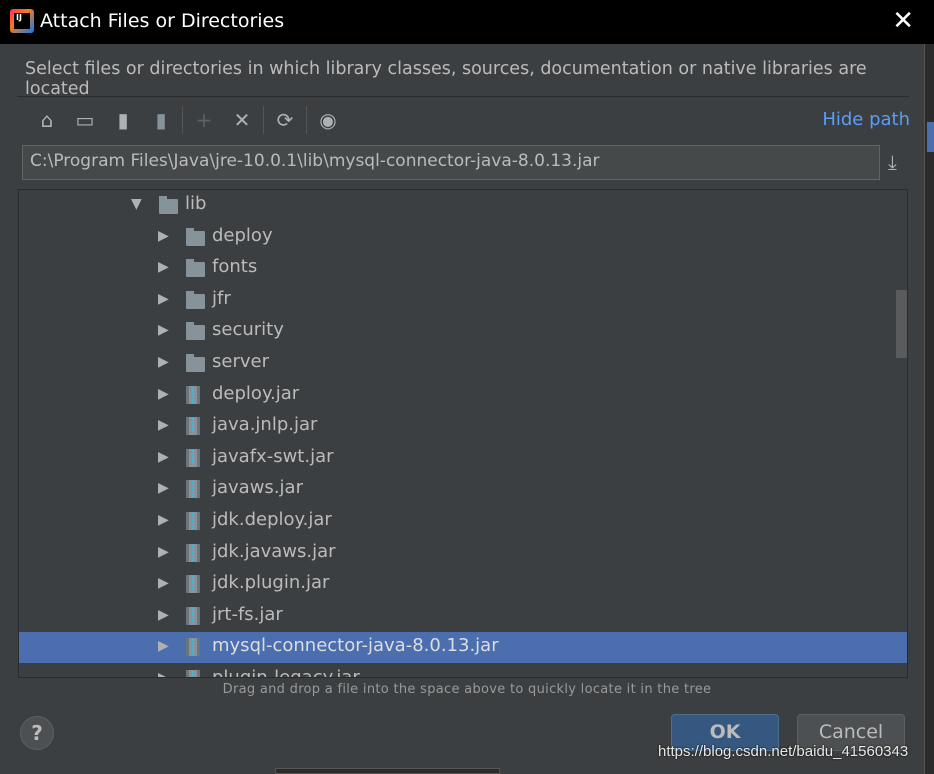 This screenshot has width=934, height=774. I want to click on help-button: ?, so click(37, 733).